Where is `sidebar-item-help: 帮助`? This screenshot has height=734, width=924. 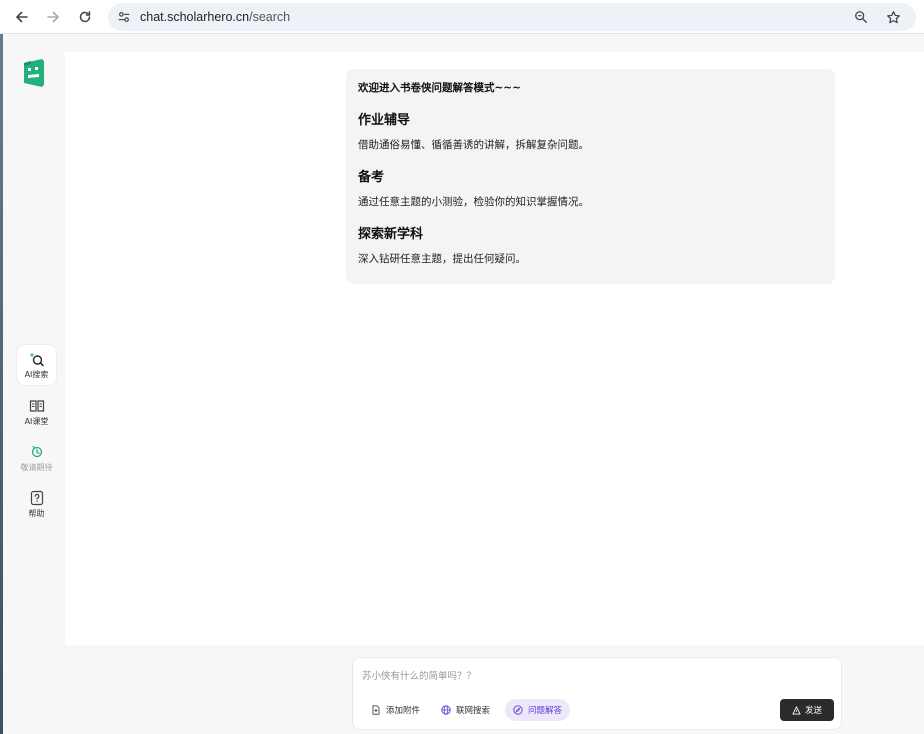
sidebar-item-help: 帮助 is located at coordinates (36, 504).